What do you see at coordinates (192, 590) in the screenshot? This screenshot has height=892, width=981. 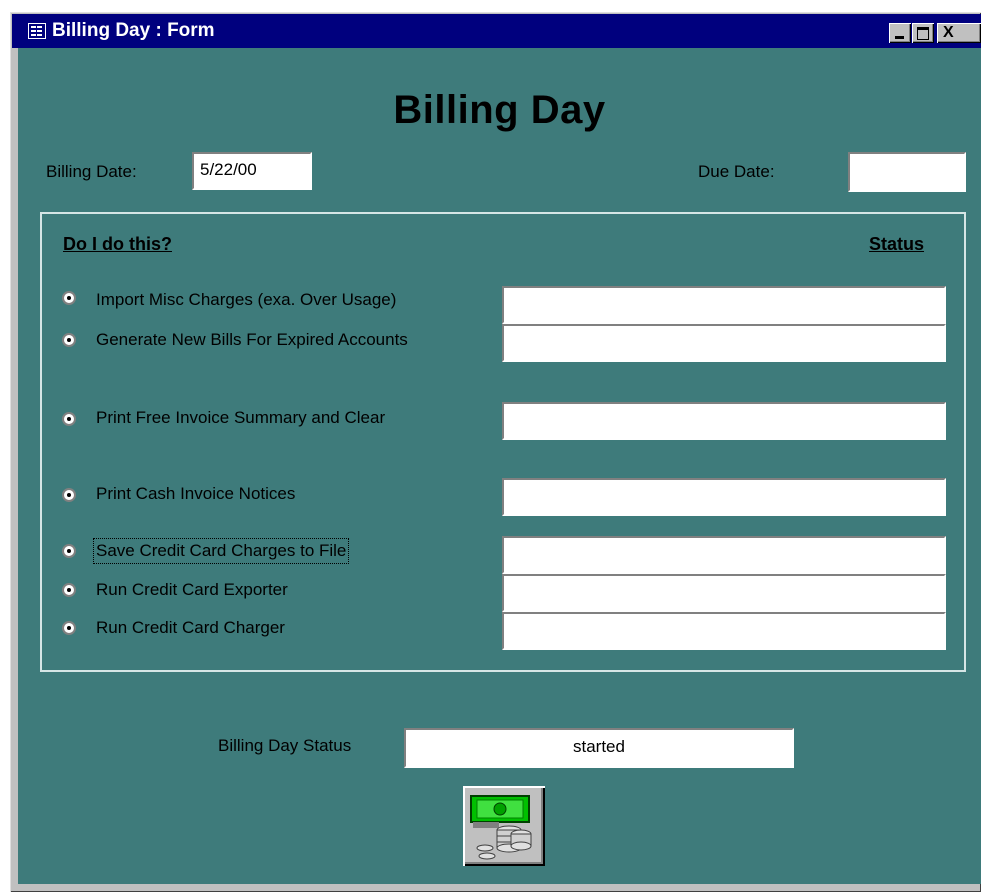 I see `task-label-run-credit-card-exporter: Run Credit Card Exporter` at bounding box center [192, 590].